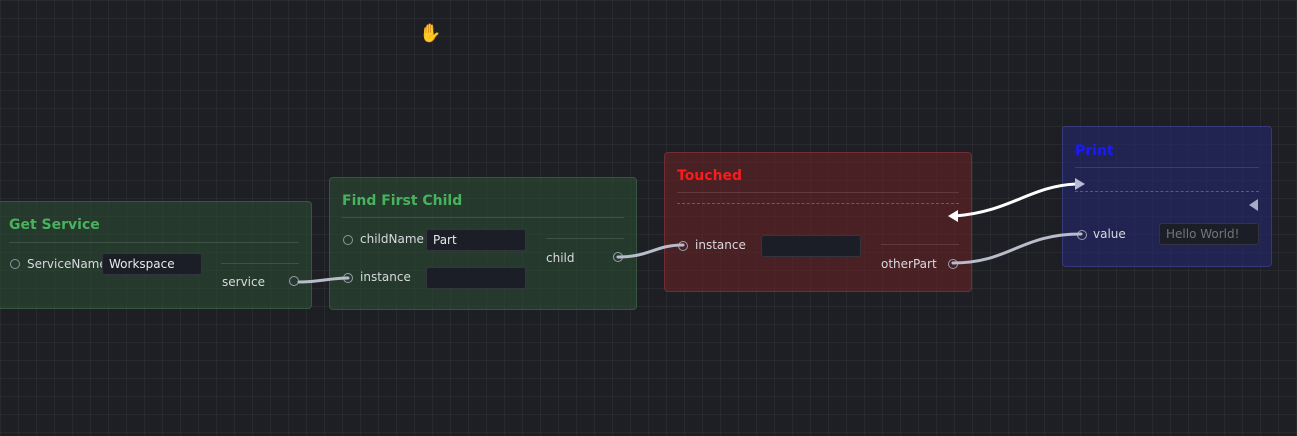  What do you see at coordinates (402, 201) in the screenshot?
I see `node-title: Find First Child` at bounding box center [402, 201].